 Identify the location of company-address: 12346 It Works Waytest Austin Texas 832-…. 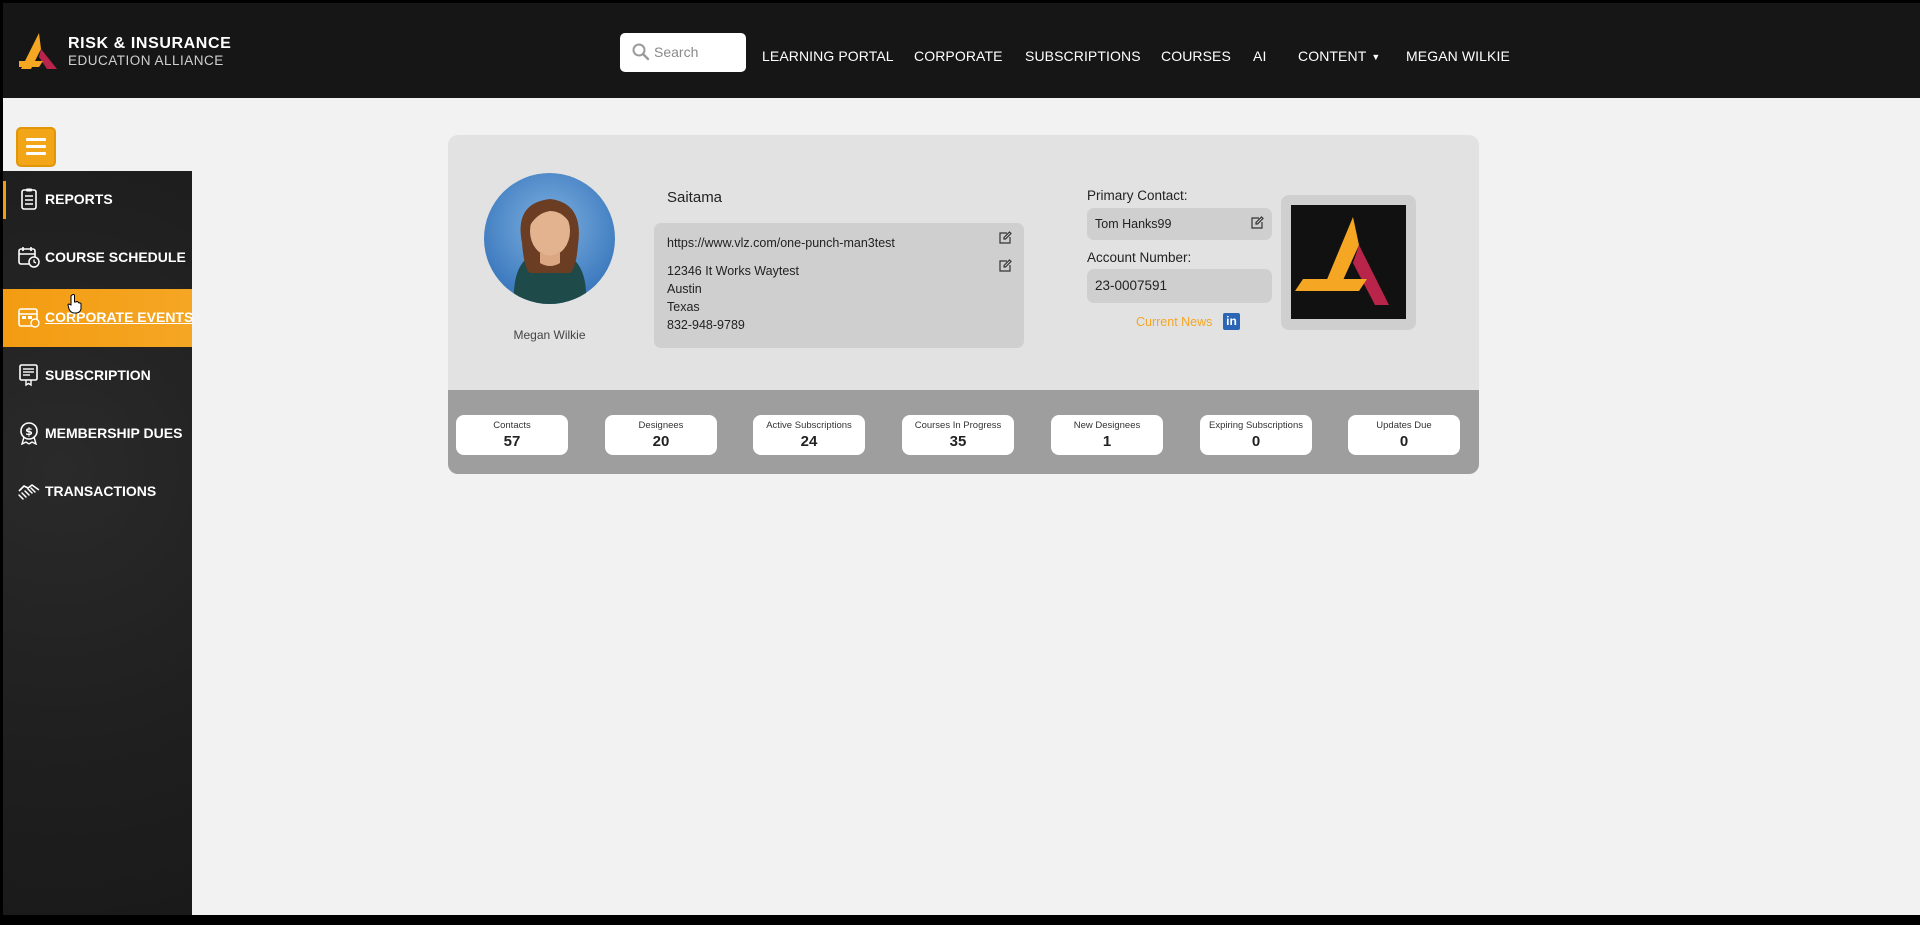
(733, 298).